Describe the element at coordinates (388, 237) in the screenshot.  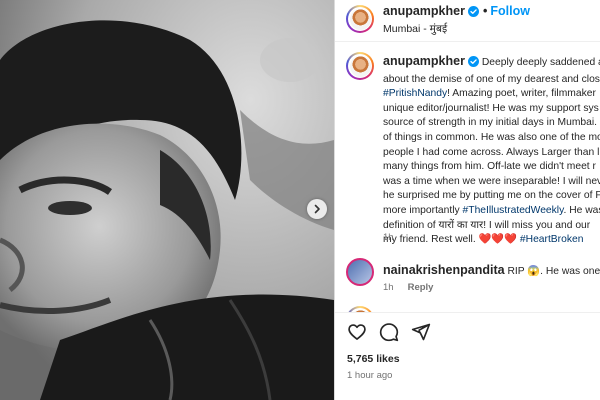
I see `caption-timestamp: 1h` at that location.